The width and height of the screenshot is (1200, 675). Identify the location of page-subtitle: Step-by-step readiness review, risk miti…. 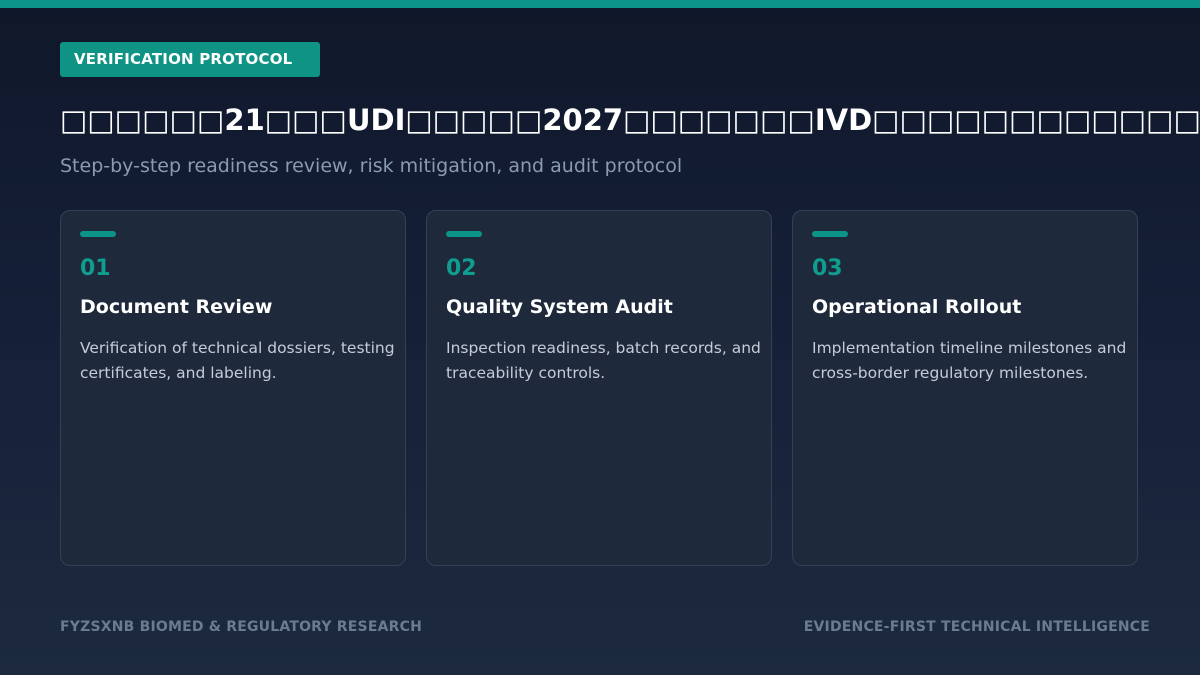
(371, 166).